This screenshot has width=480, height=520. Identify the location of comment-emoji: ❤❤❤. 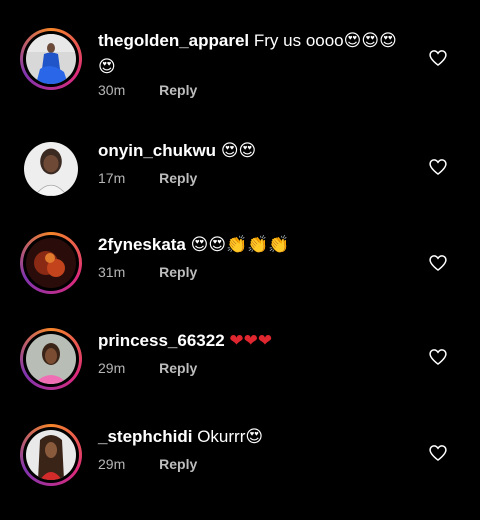
(251, 341).